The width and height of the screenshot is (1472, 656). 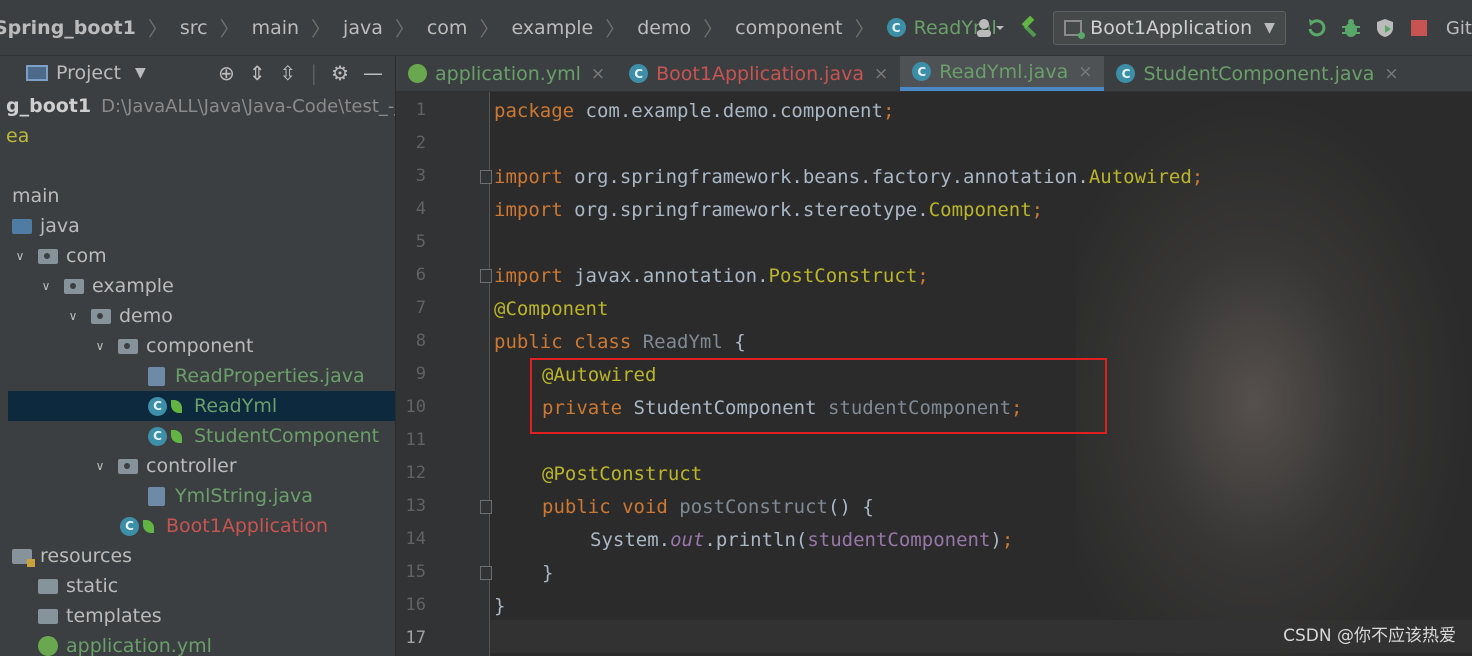 What do you see at coordinates (230, 316) in the screenshot?
I see `tree-item-demo: ∨ demo` at bounding box center [230, 316].